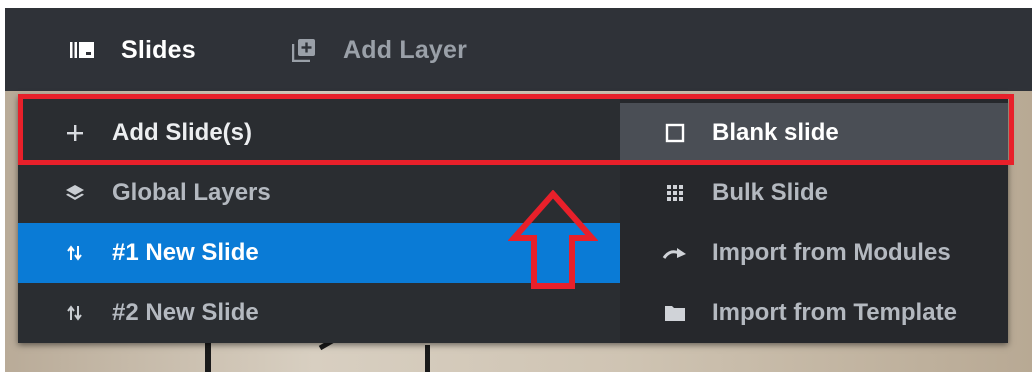 The width and height of the screenshot is (1036, 372). I want to click on import-from-template-label: Import from Template, so click(834, 312).